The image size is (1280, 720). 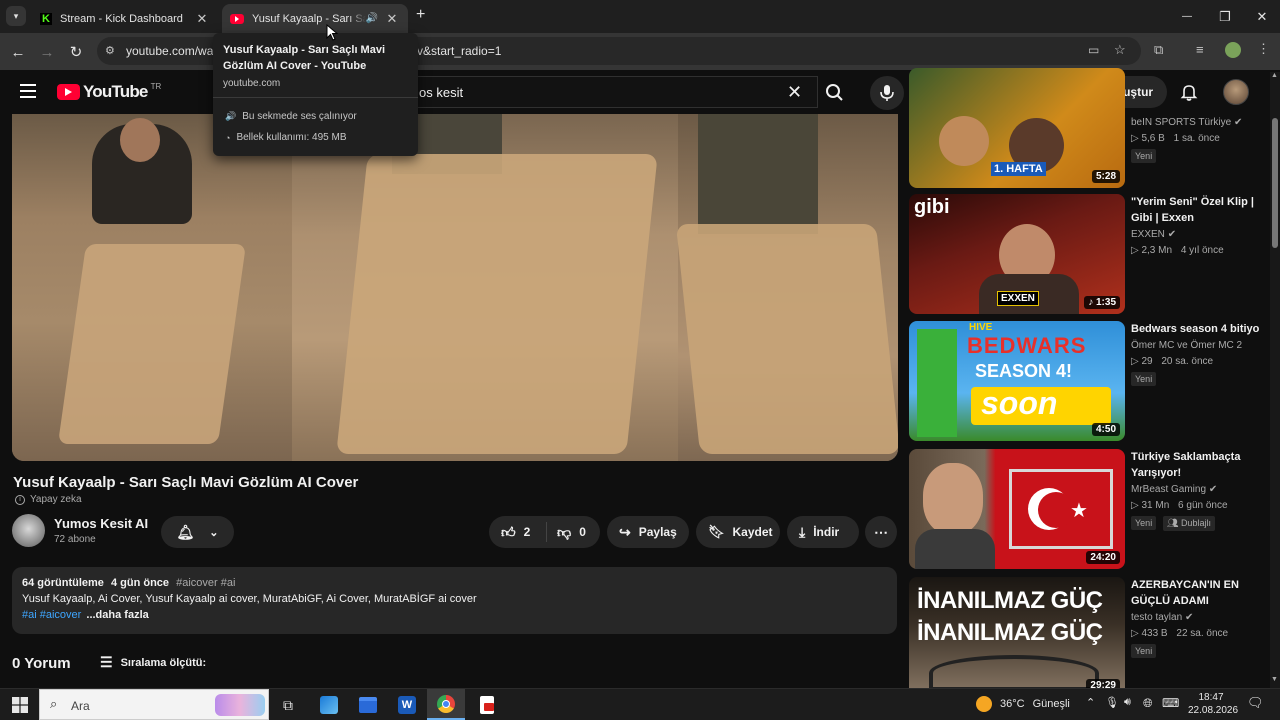 What do you see at coordinates (41, 663) in the screenshot?
I see `comment-count: 0 Yorum` at bounding box center [41, 663].